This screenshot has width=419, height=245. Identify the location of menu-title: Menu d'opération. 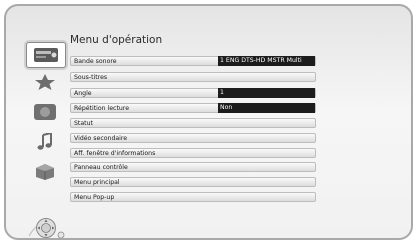
(116, 40).